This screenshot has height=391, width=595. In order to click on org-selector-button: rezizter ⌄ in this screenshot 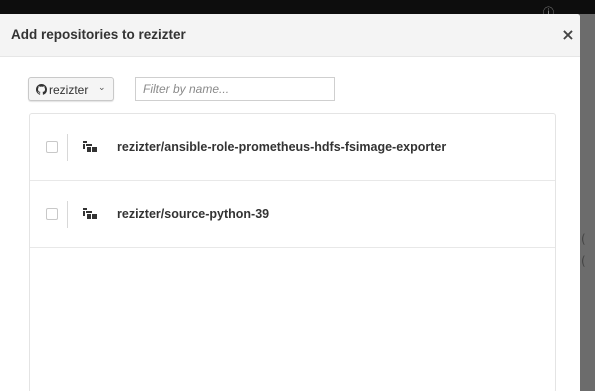, I will do `click(71, 89)`.